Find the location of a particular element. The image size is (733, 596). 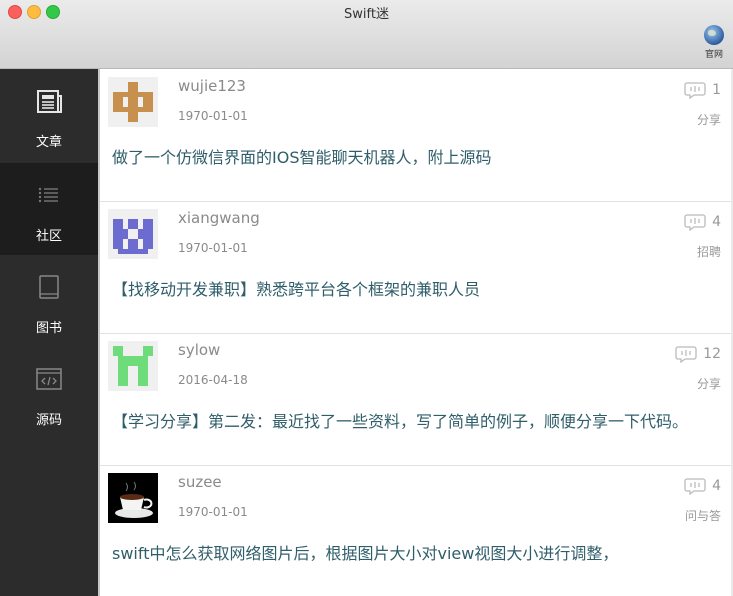

post-category: 招聘 is located at coordinates (709, 251).